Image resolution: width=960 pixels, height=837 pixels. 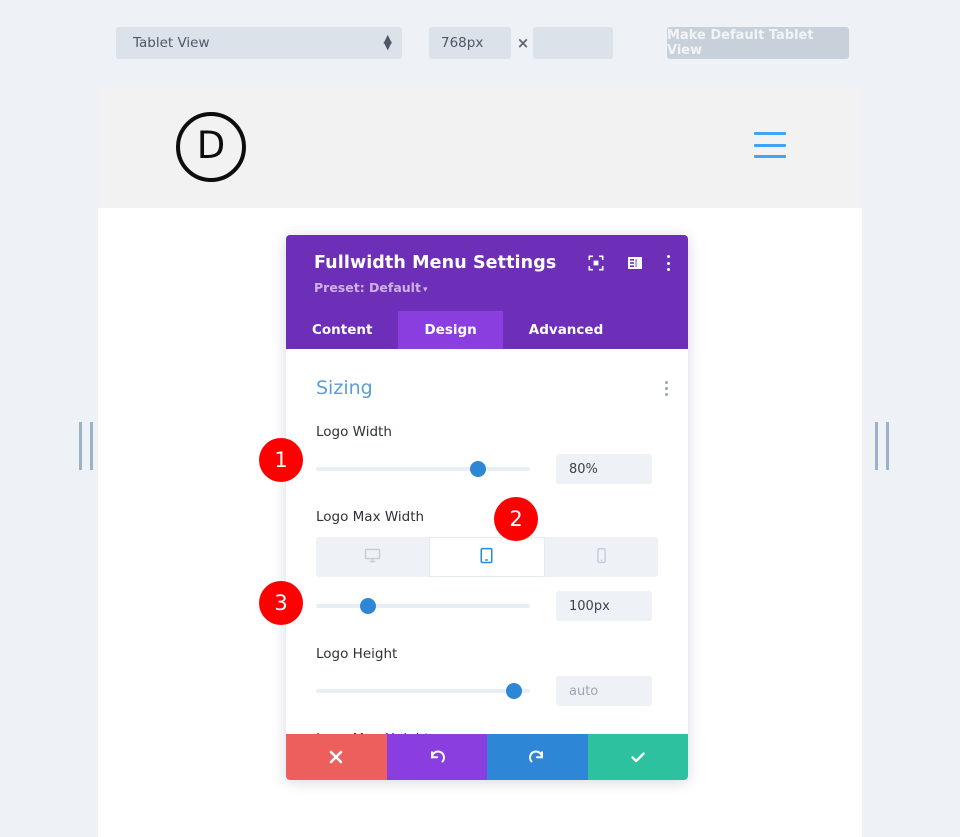 What do you see at coordinates (566, 330) in the screenshot?
I see `tab-advanced: Advanced` at bounding box center [566, 330].